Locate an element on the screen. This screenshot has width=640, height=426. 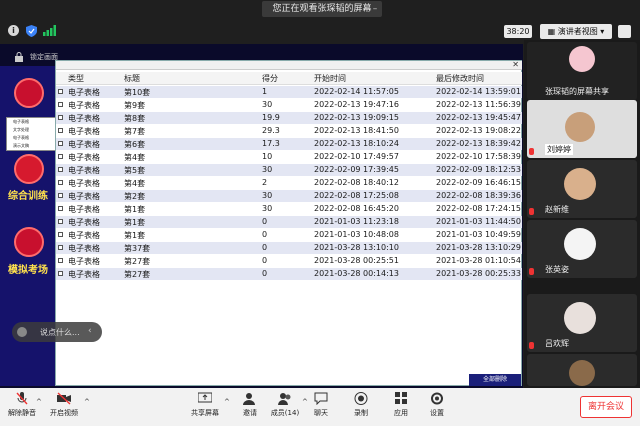
leave-meeting-button: 离开会议 is located at coordinates (606, 407).